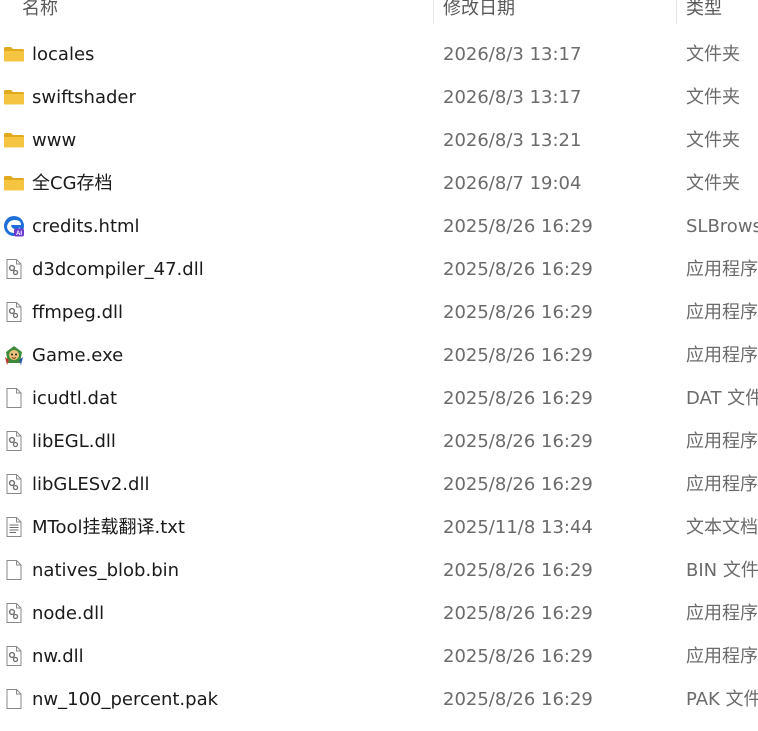 The width and height of the screenshot is (758, 731). Describe the element at coordinates (379, 527) in the screenshot. I see `file-row: MTool挂载翻译.txt 2025/11/8 13:44 文本文档` at that location.